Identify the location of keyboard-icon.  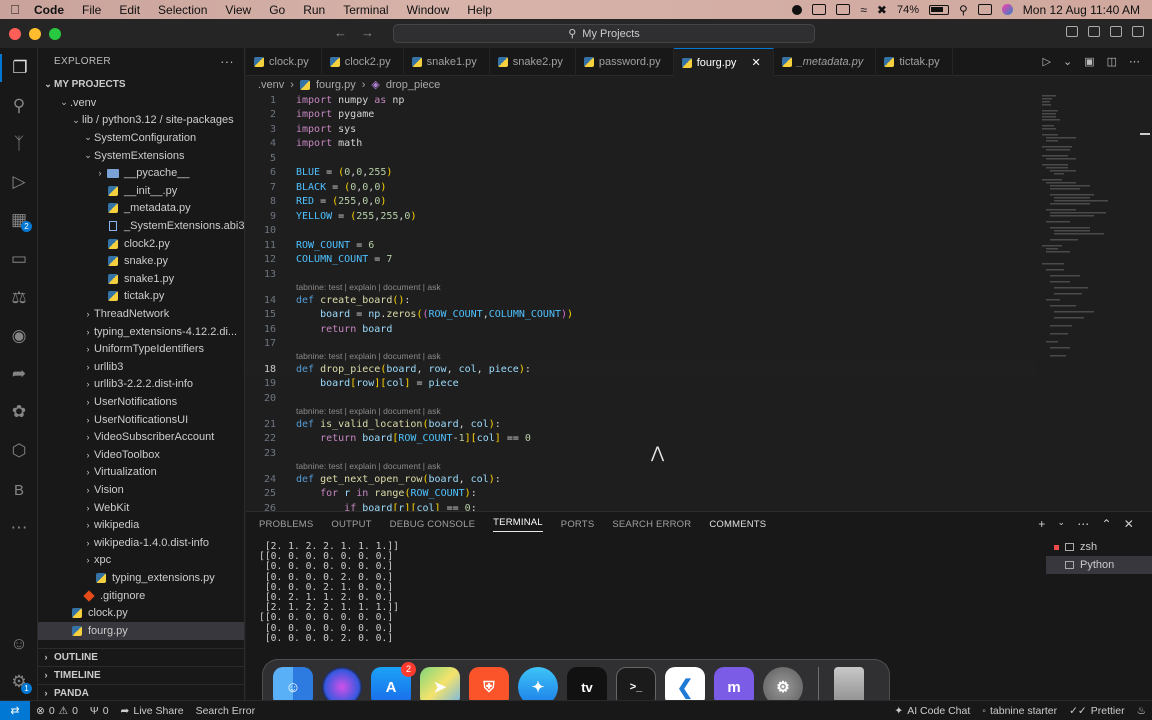
(843, 9).